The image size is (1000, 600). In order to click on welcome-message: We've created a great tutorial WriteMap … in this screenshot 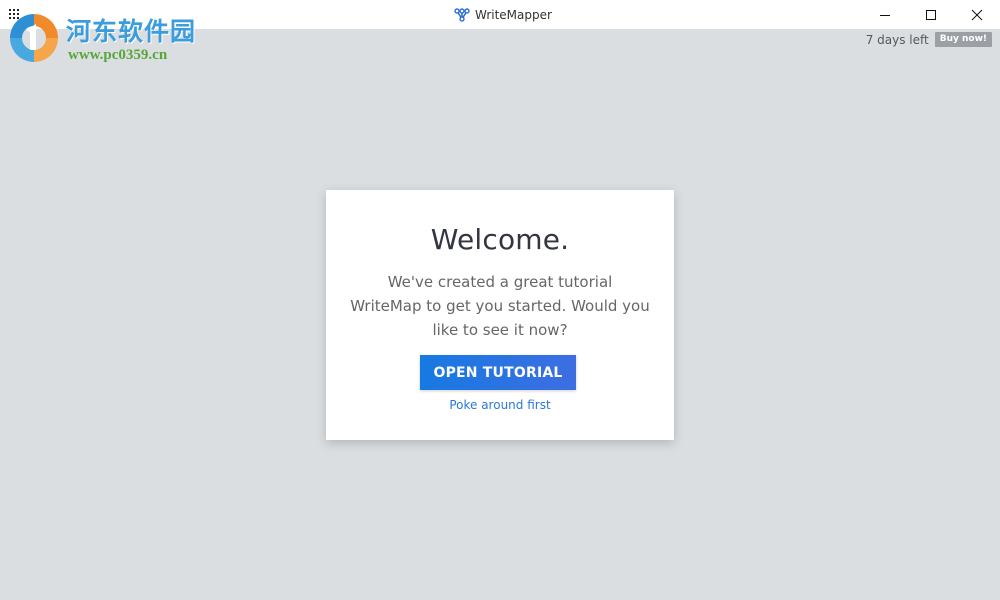, I will do `click(500, 306)`.